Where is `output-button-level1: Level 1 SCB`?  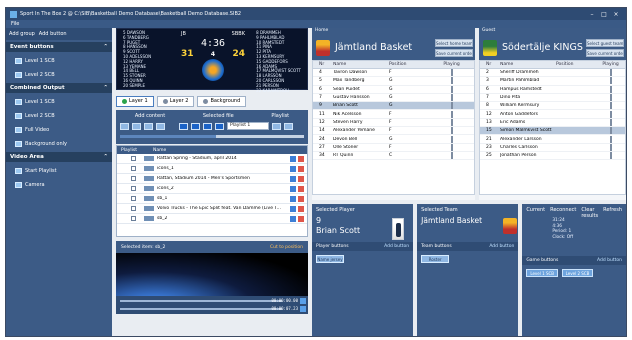 output-button-level1: Level 1 SCB is located at coordinates (59, 101).